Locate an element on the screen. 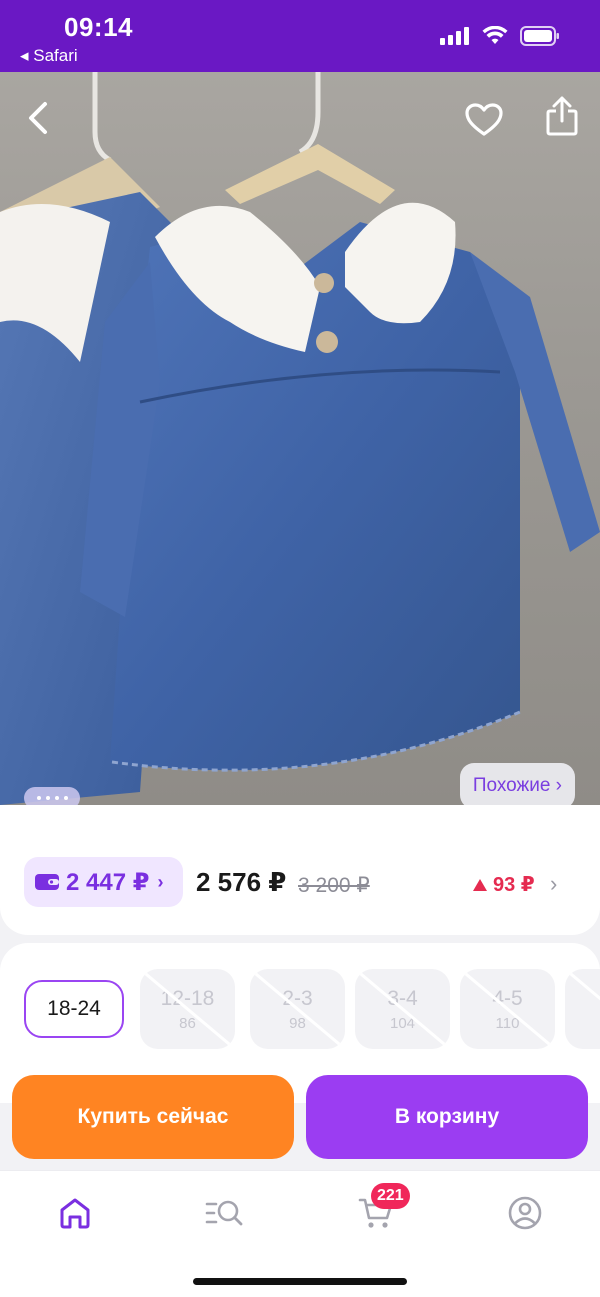 Image resolution: width=600 pixels, height=1297 pixels. old-price: 3 200 ₽ is located at coordinates (334, 885).